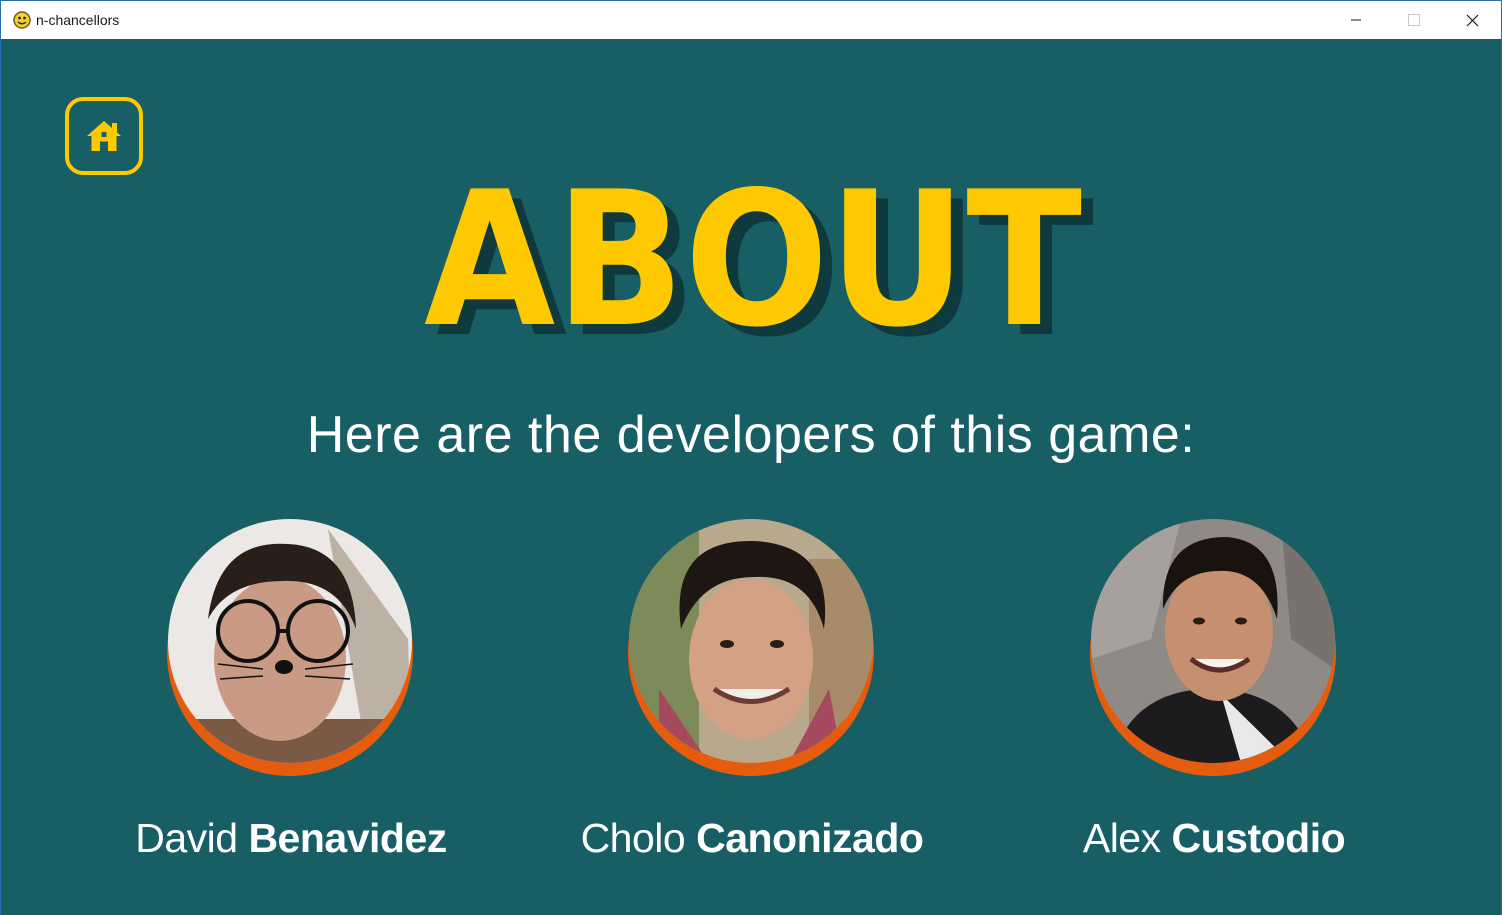  What do you see at coordinates (22, 20) in the screenshot?
I see `python-snake-icon` at bounding box center [22, 20].